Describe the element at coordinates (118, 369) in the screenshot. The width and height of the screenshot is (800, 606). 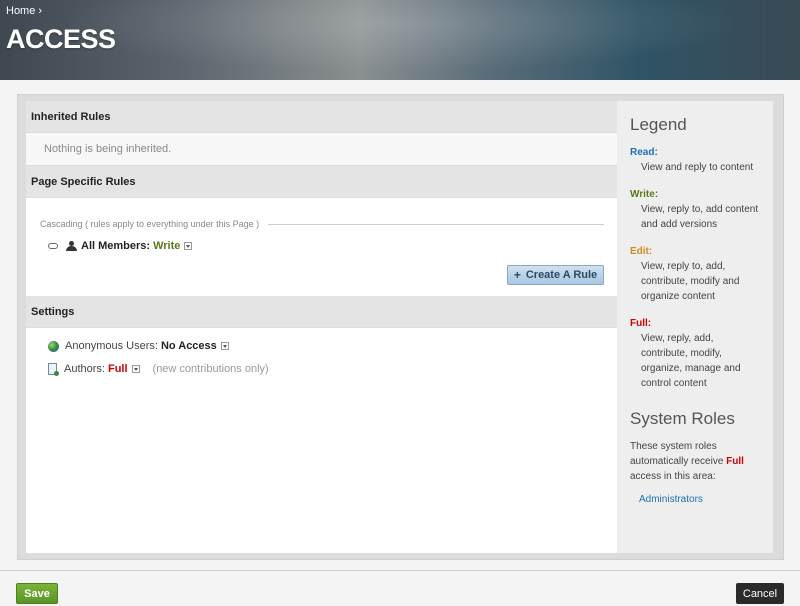
I see `authors-permission: Full` at that location.